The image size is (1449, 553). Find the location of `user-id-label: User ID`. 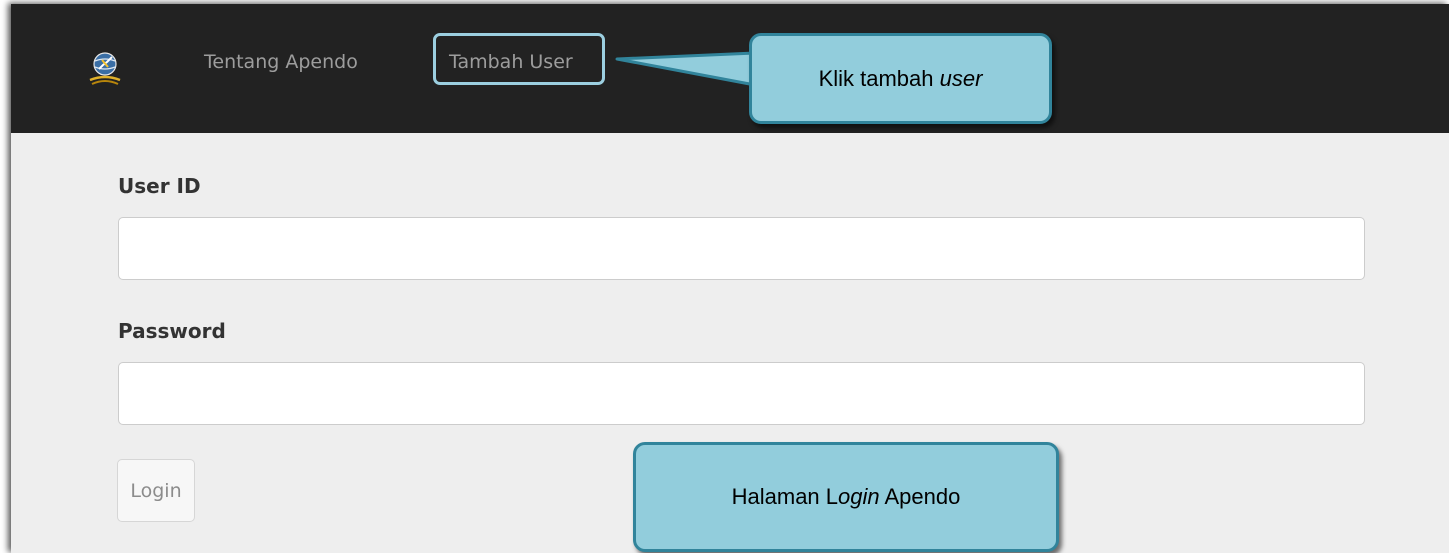

user-id-label: User ID is located at coordinates (159, 186).